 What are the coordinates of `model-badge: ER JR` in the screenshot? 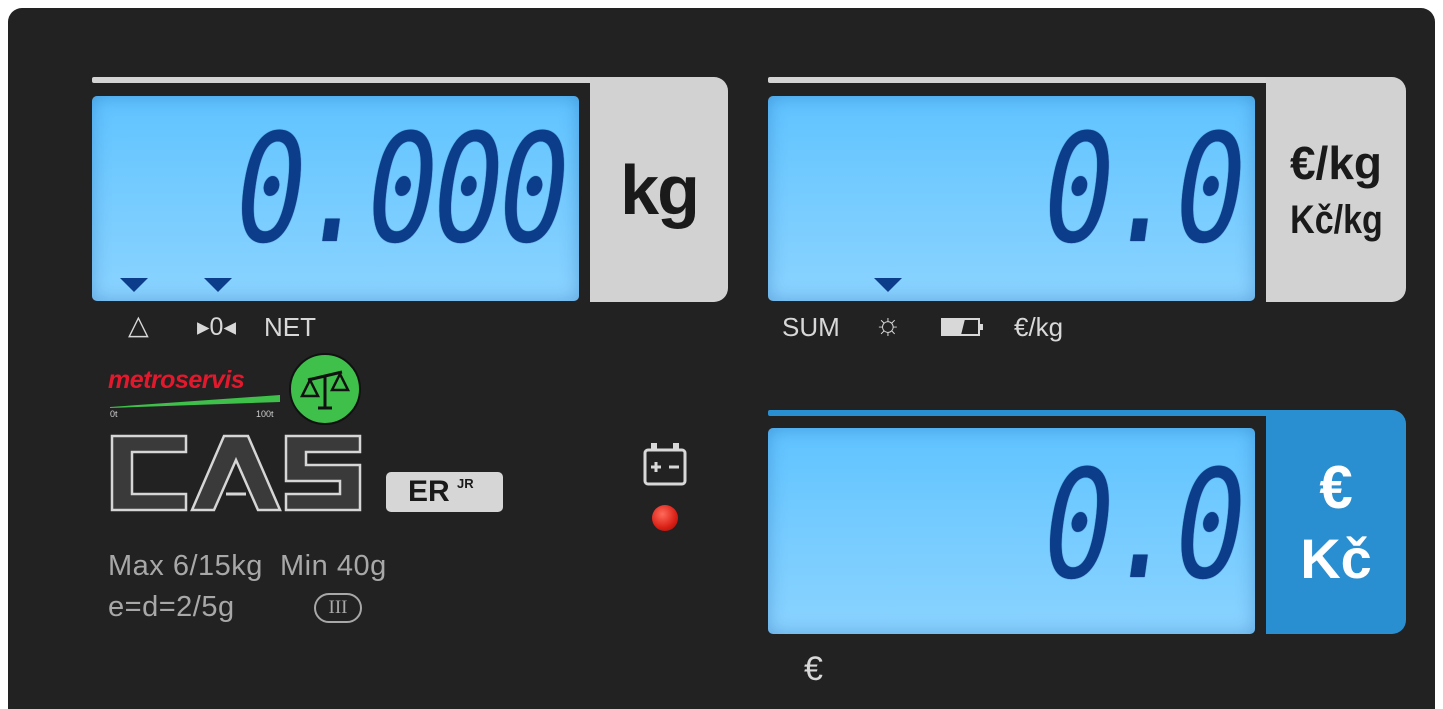 It's located at (444, 492).